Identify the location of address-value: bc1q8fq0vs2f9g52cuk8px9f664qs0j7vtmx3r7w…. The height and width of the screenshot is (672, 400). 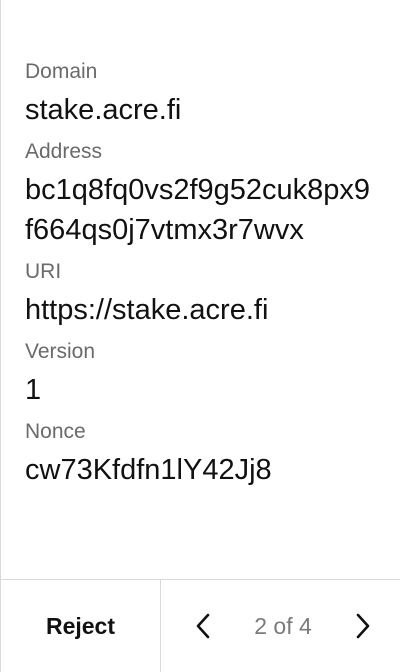
(198, 210).